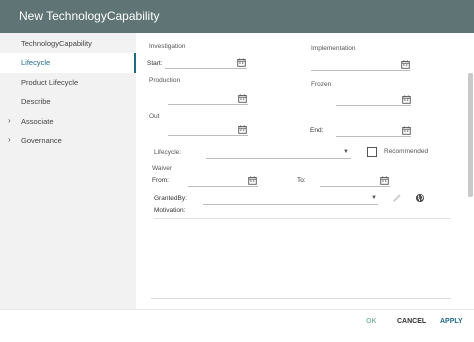 This screenshot has width=474, height=342. What do you see at coordinates (278, 158) in the screenshot?
I see `lifecycle-select-underline` at bounding box center [278, 158].